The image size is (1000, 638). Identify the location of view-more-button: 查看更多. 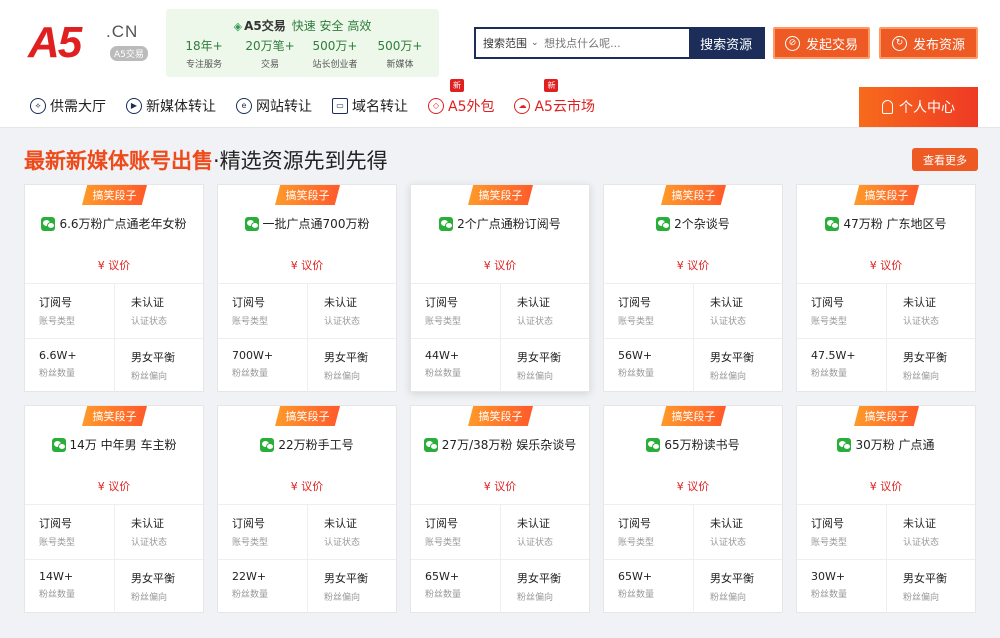
(945, 159).